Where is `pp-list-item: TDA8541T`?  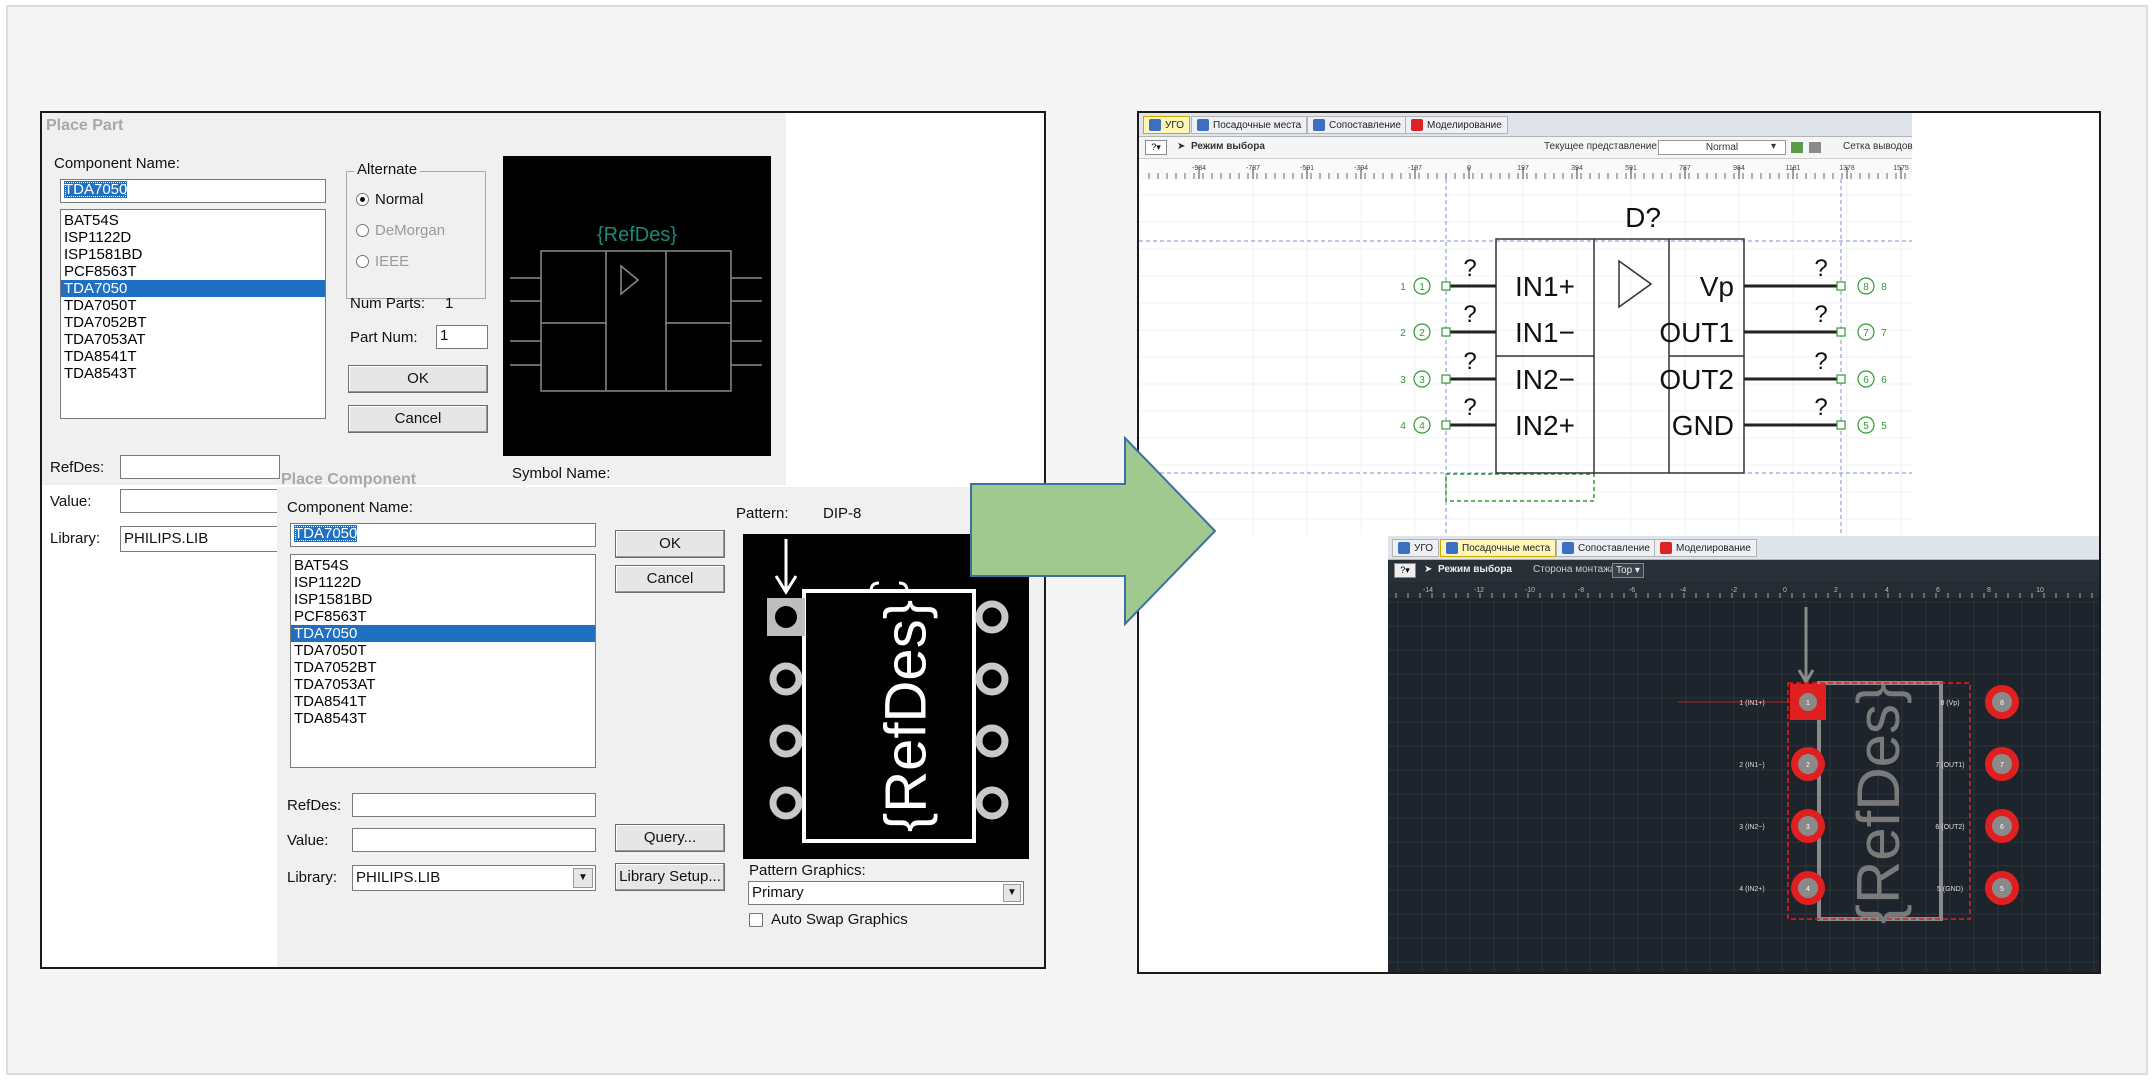
pp-list-item: TDA8541T is located at coordinates (193, 356).